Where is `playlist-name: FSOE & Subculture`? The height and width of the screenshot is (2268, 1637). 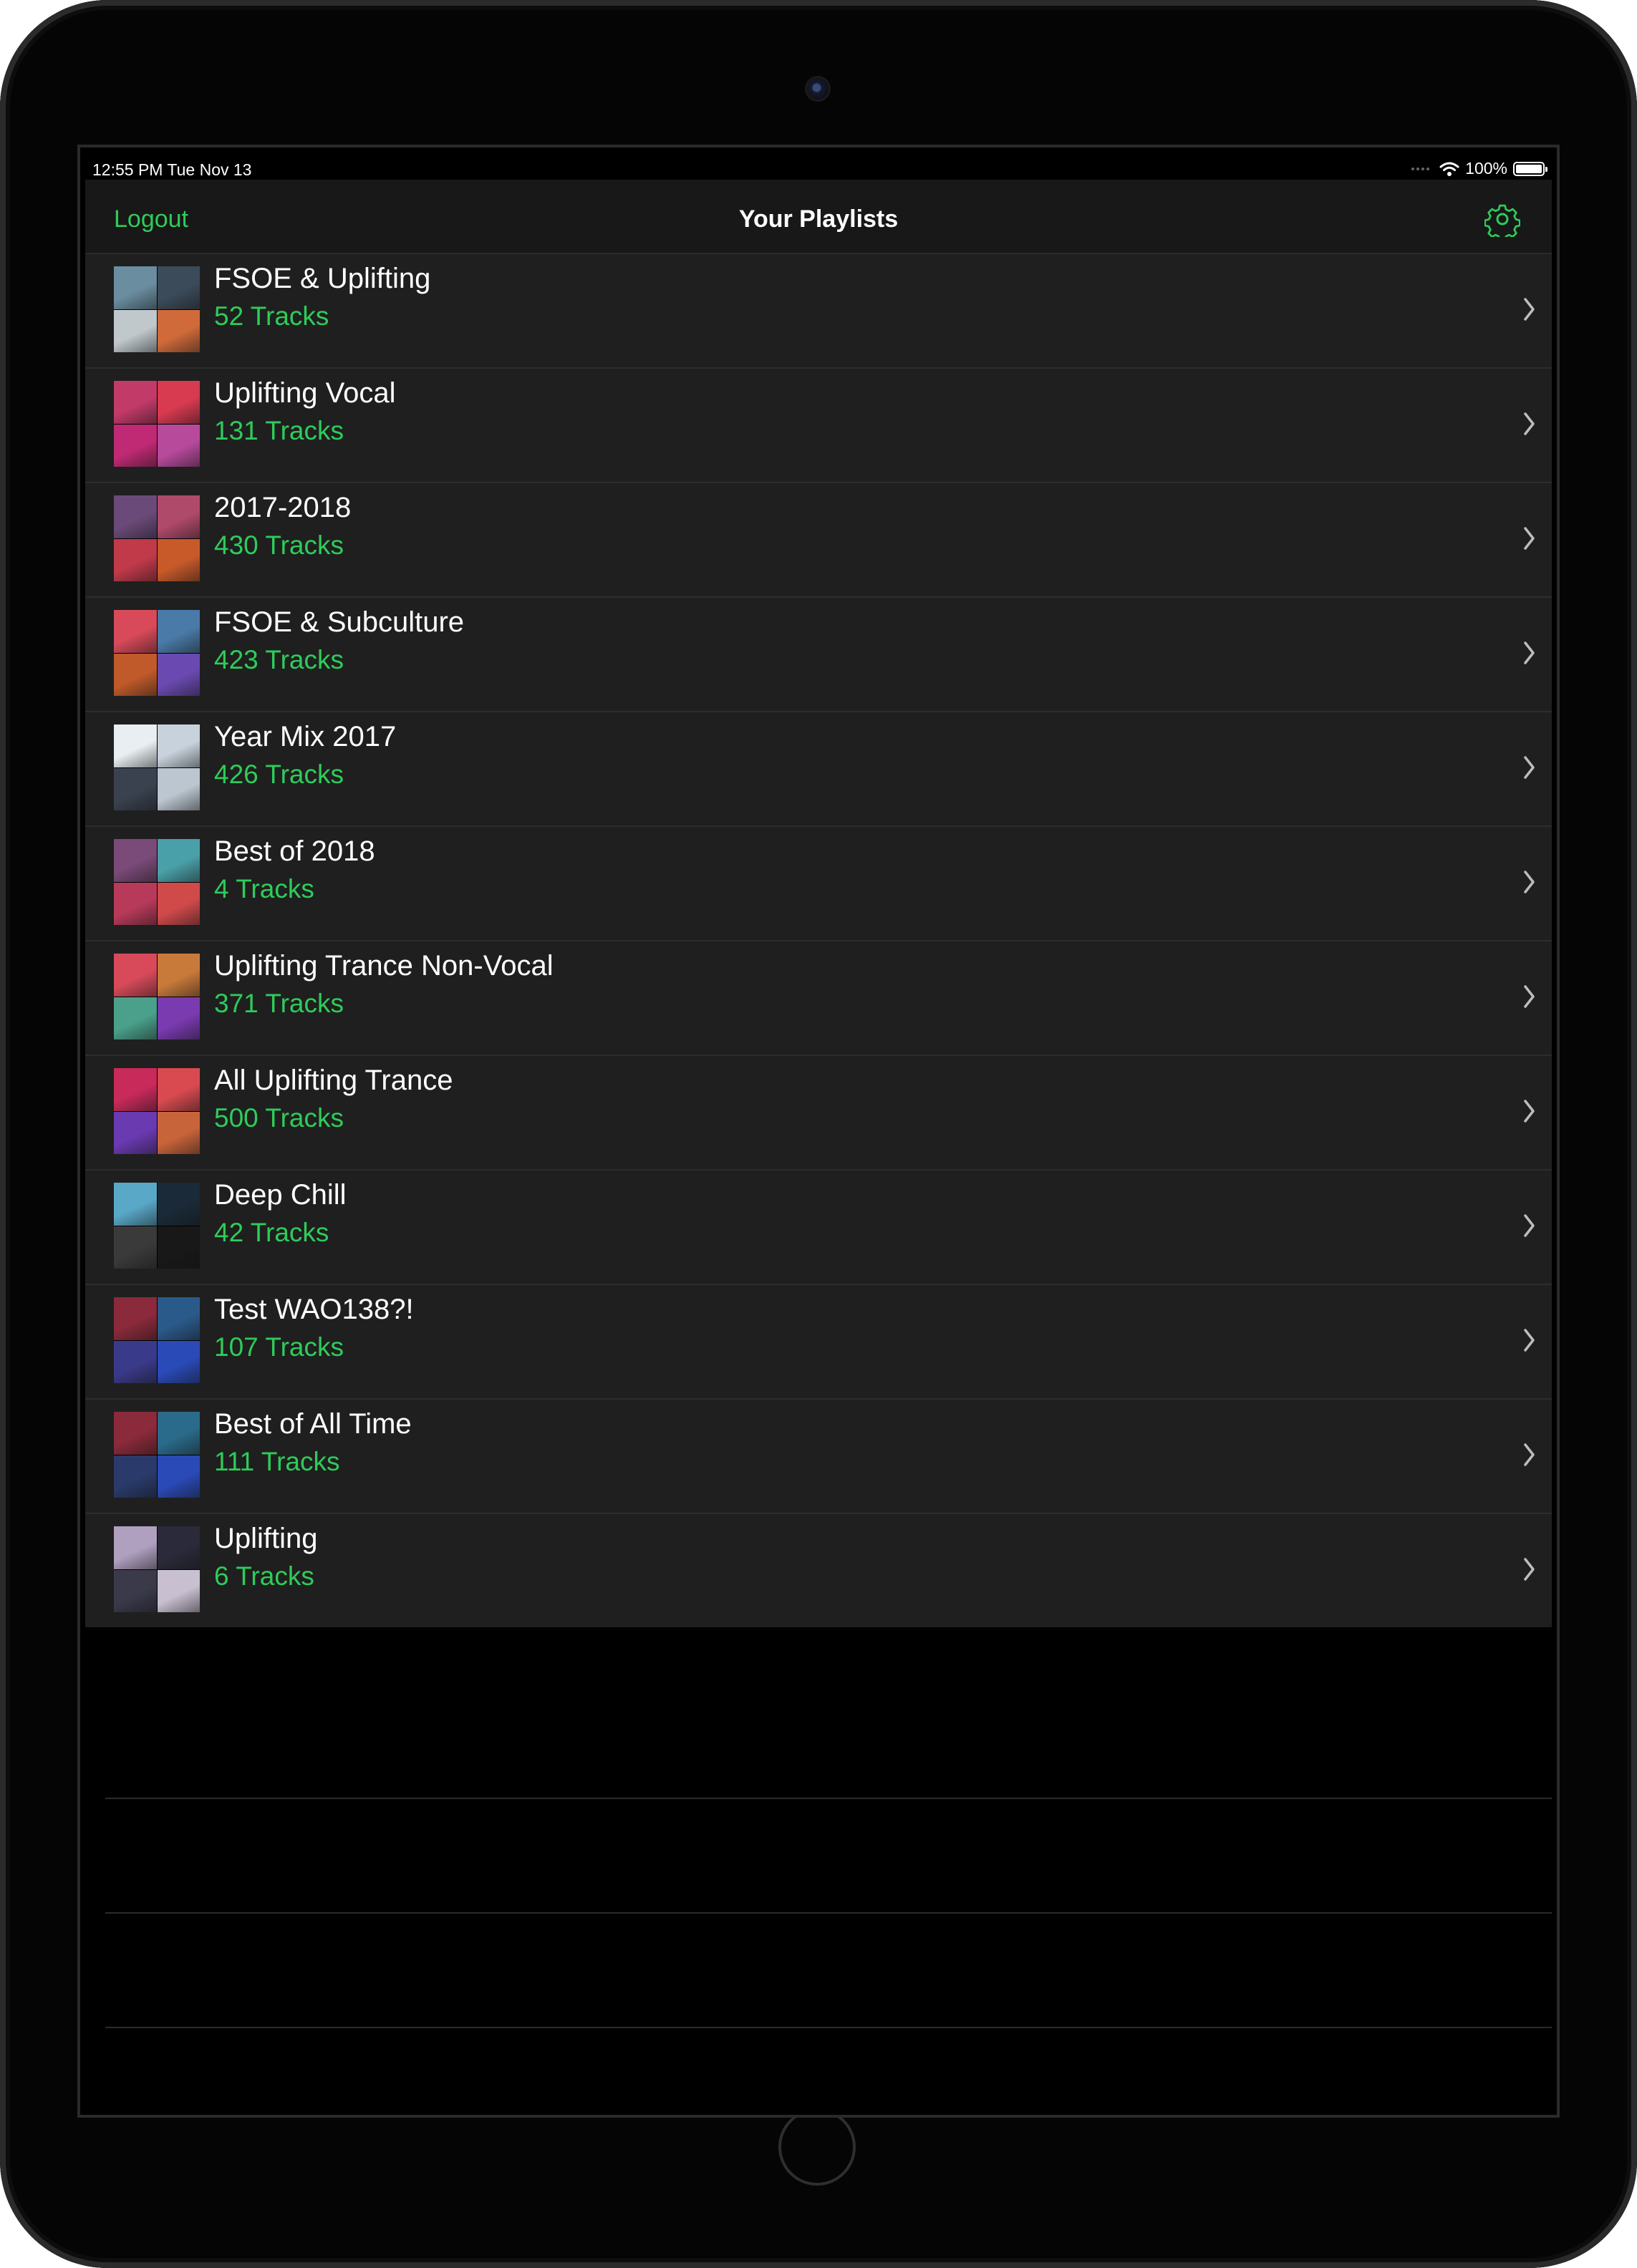
playlist-name: FSOE & Subculture is located at coordinates (339, 622).